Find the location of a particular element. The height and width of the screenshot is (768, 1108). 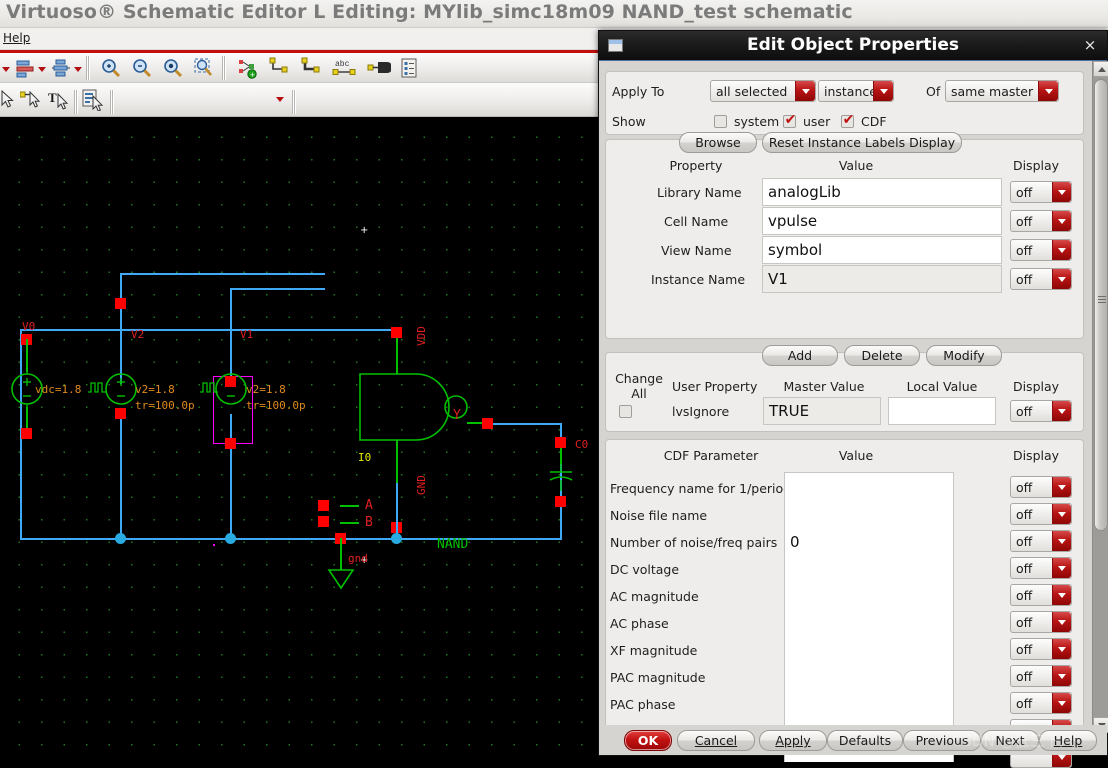

pin-vdd is located at coordinates (396, 332).